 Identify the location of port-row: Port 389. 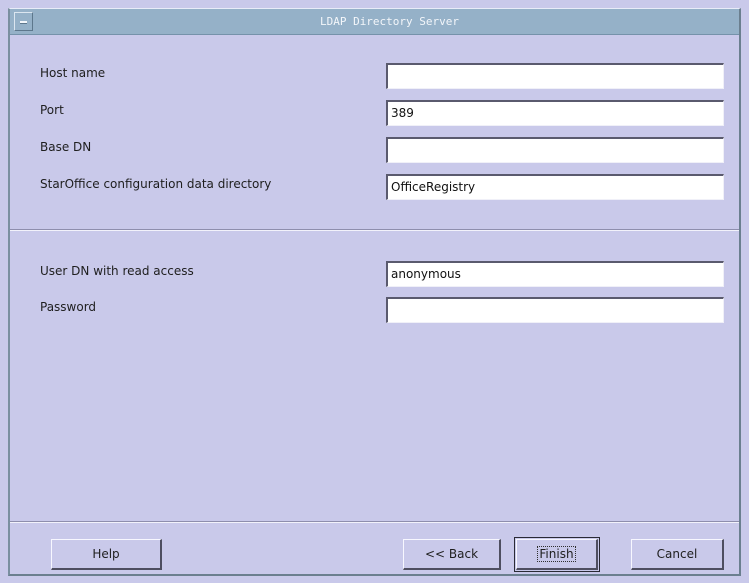
(374, 113).